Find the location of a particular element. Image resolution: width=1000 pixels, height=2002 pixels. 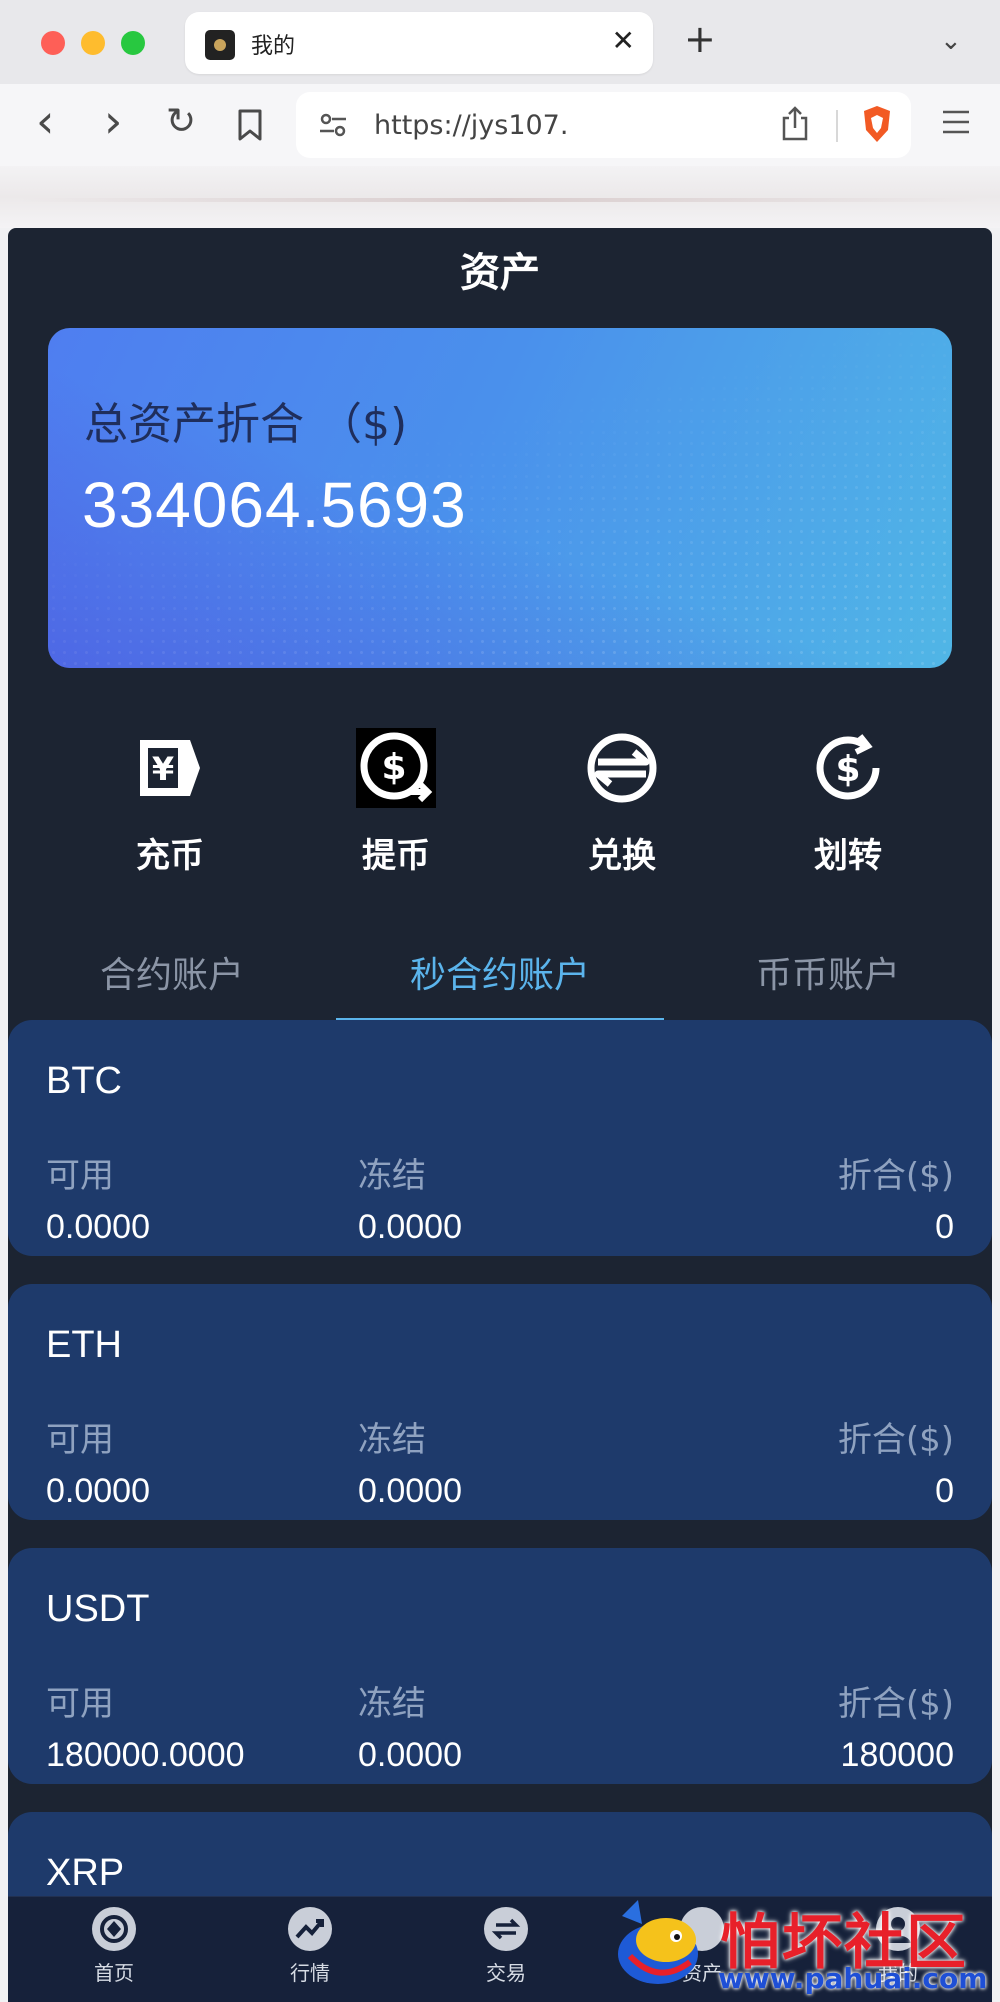

deposit-icon: ¥ is located at coordinates (170, 768).